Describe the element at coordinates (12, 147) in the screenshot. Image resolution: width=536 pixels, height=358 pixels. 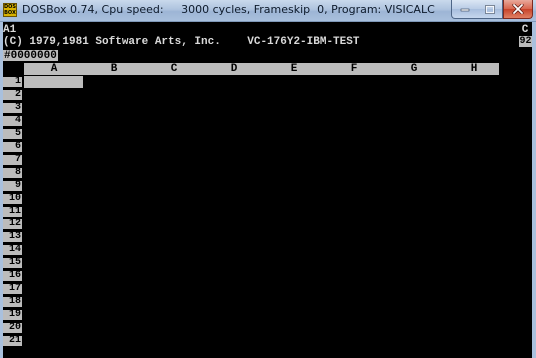
I see `row-header-6: 6` at that location.